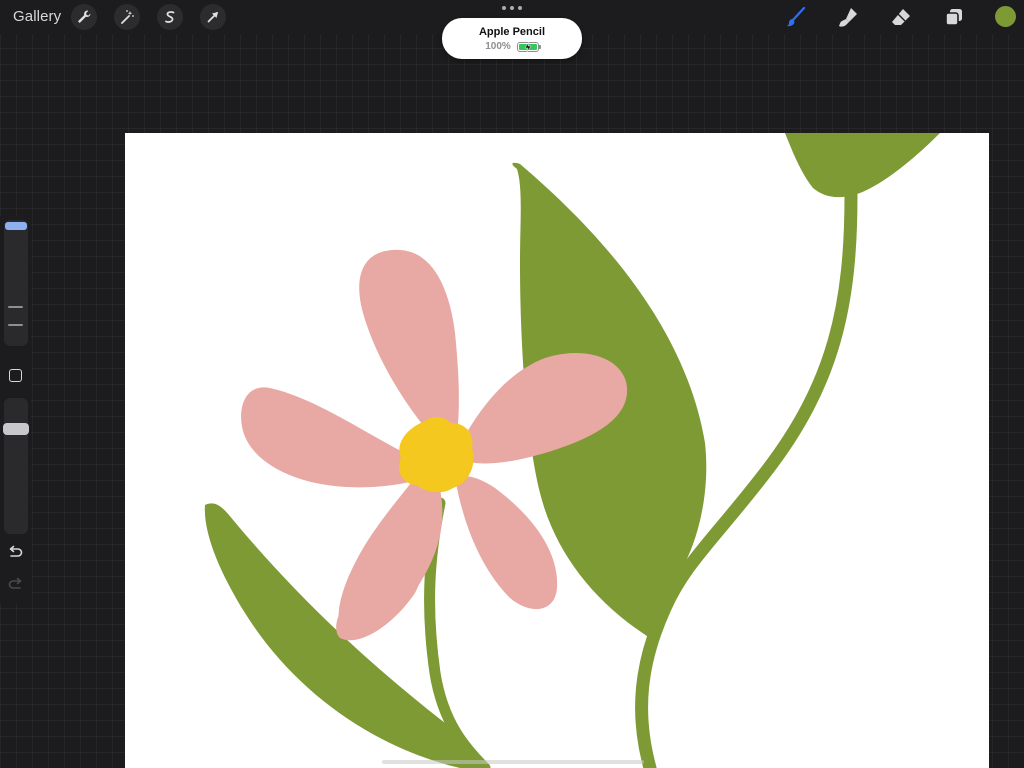  What do you see at coordinates (15, 375) in the screenshot?
I see `modify-button` at bounding box center [15, 375].